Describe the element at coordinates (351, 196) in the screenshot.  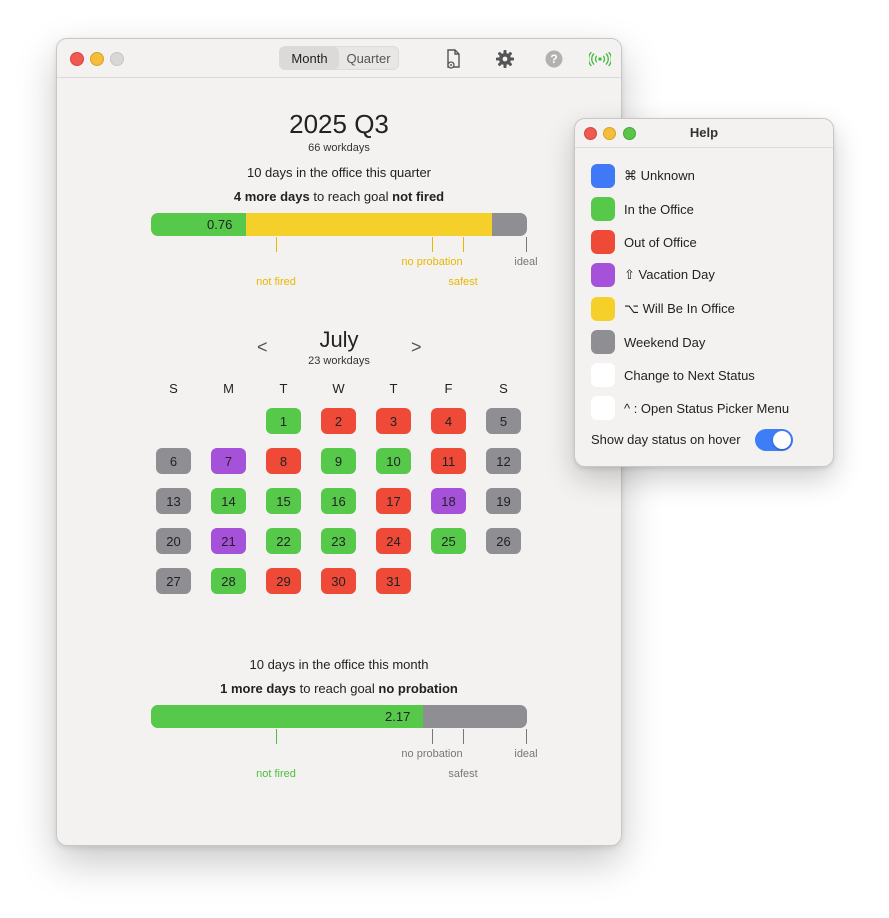
I see `quarter-goal-mid: to reach goal` at that location.